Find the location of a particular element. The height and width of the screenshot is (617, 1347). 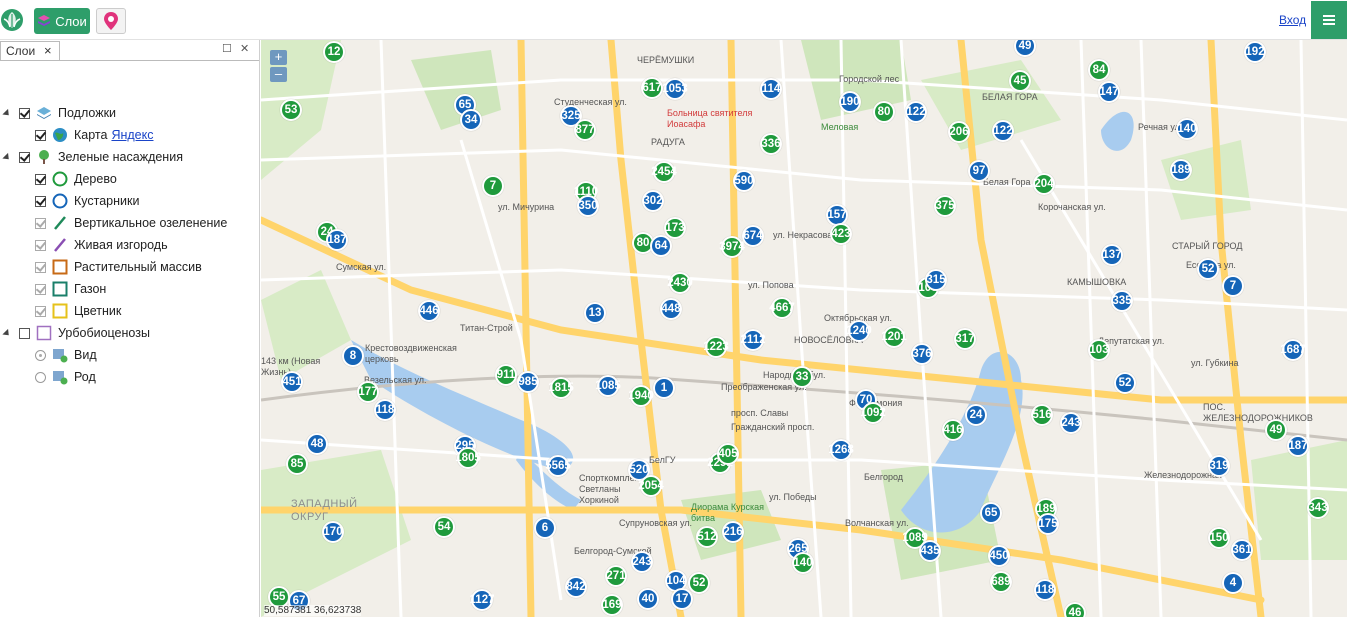

cluster-marker: 34 is located at coordinates (471, 120).